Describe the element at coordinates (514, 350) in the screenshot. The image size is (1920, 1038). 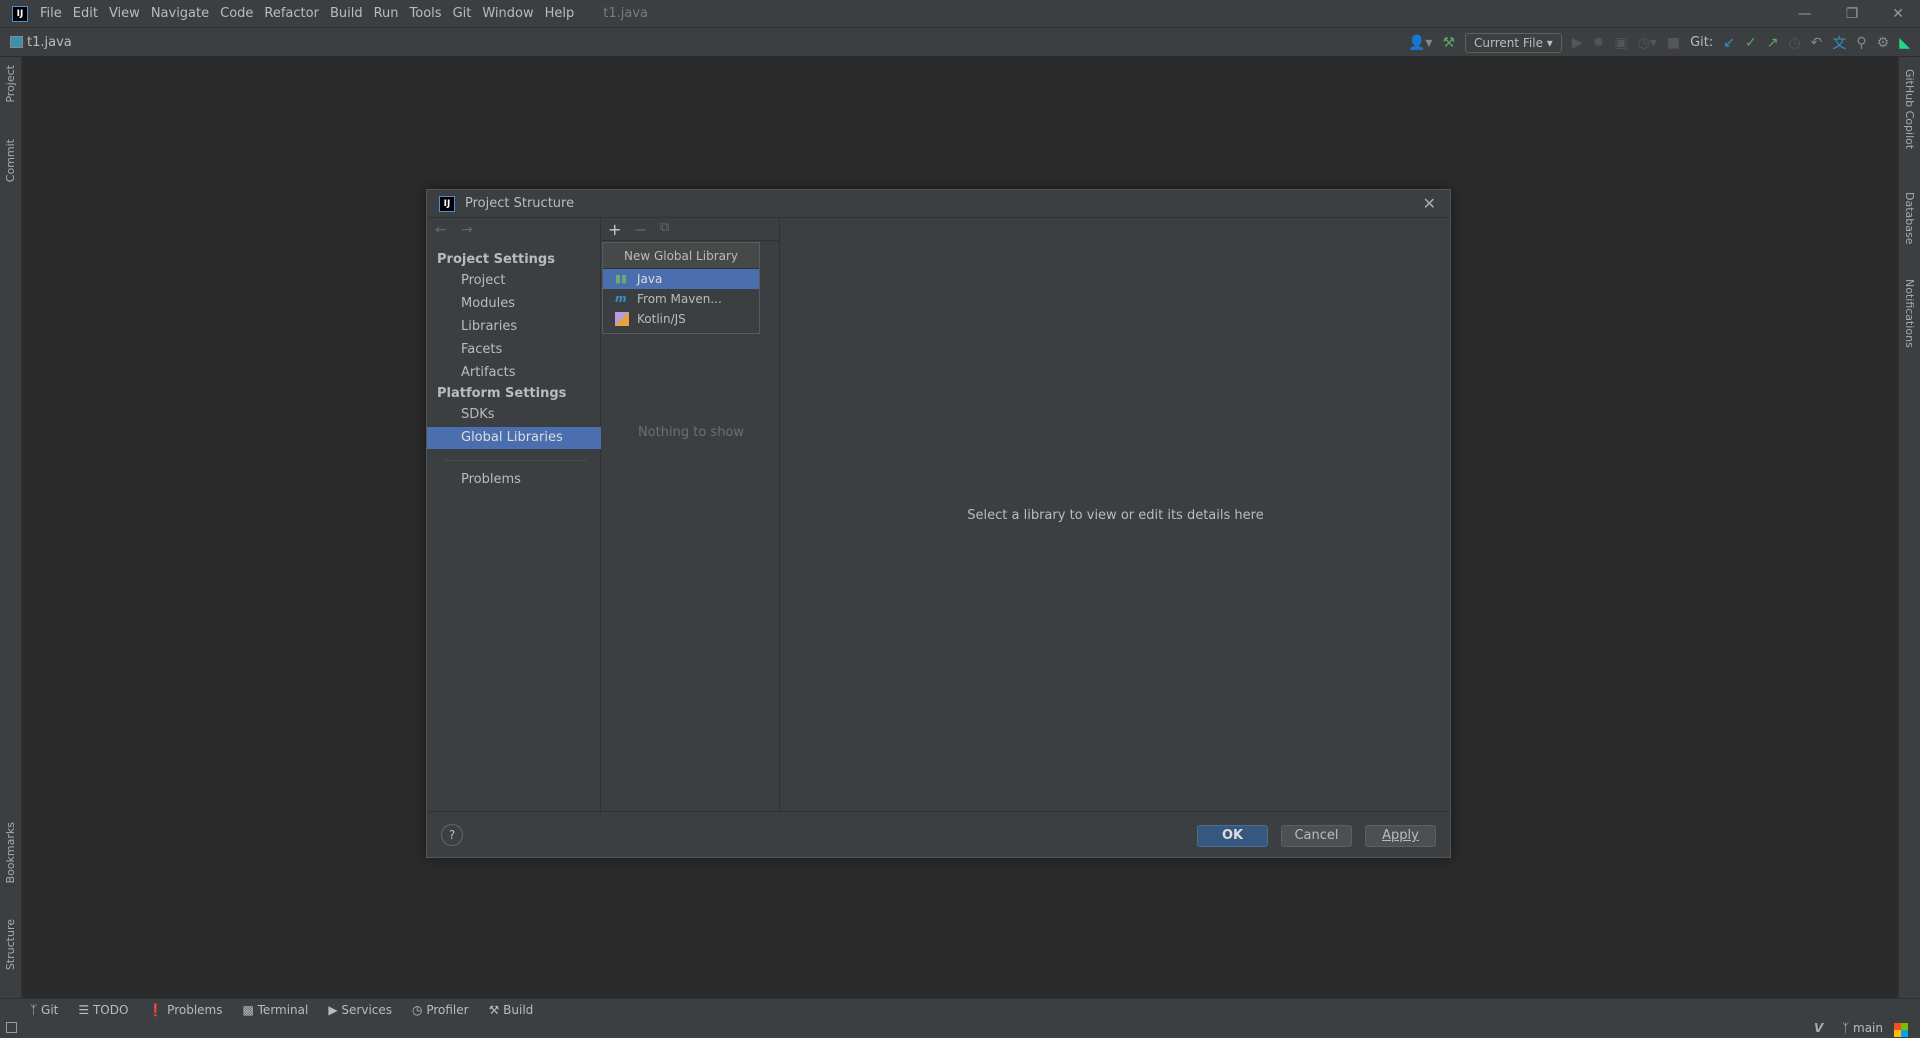
I see `sidebar-item-facets: Facets` at that location.